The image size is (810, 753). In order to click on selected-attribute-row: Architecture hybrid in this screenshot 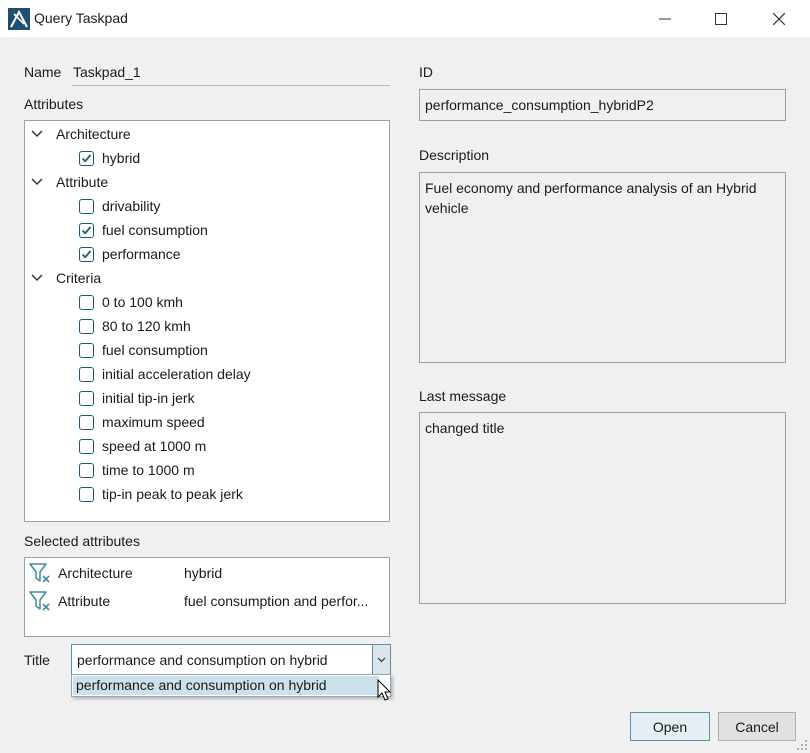, I will do `click(207, 573)`.